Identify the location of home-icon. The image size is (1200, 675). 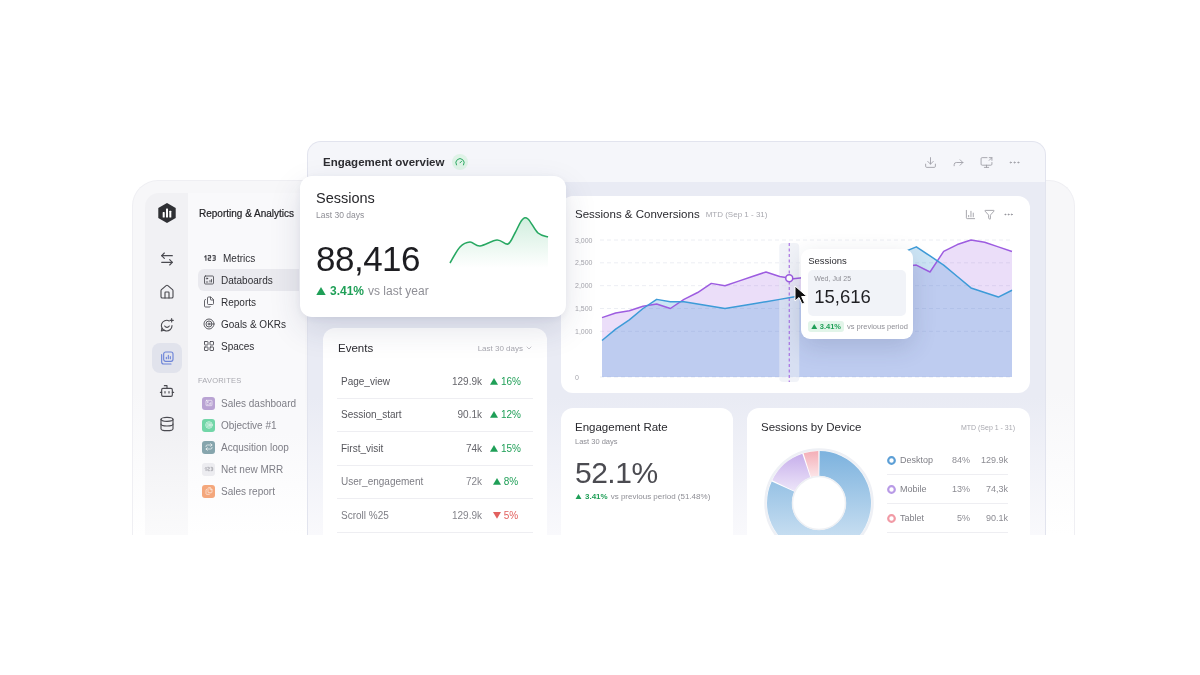
(166, 292).